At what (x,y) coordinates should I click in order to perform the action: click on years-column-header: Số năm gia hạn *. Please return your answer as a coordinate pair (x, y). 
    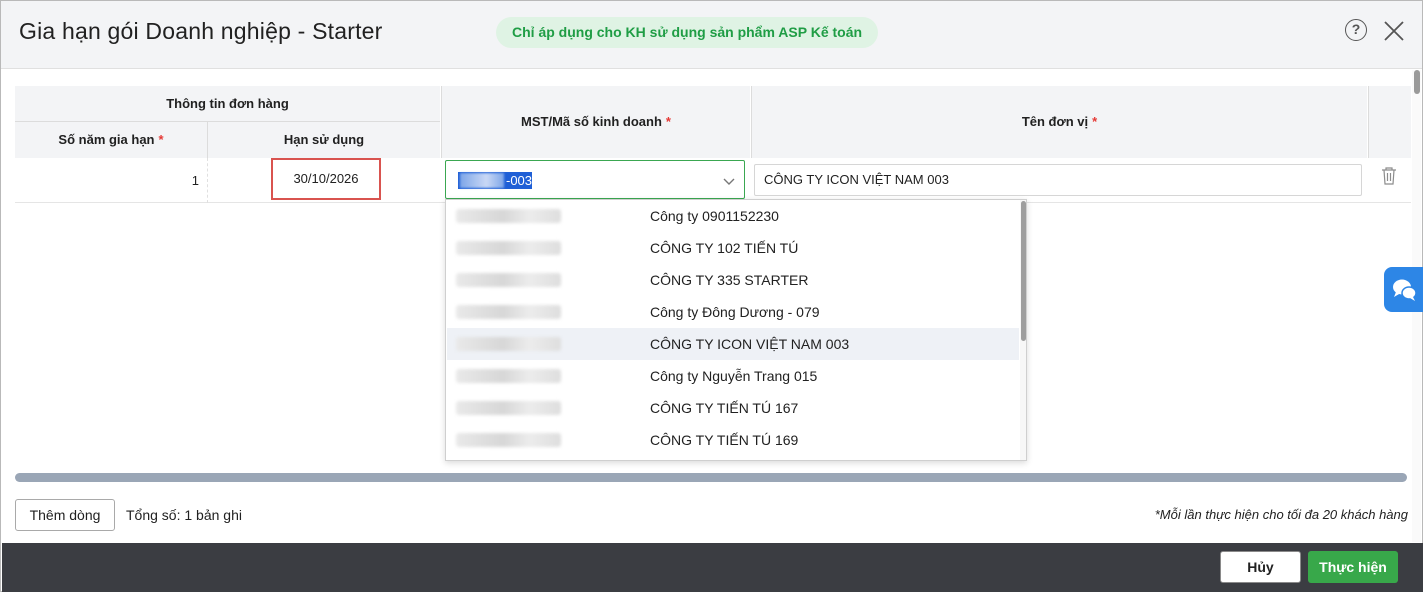
    Looking at the image, I should click on (111, 140).